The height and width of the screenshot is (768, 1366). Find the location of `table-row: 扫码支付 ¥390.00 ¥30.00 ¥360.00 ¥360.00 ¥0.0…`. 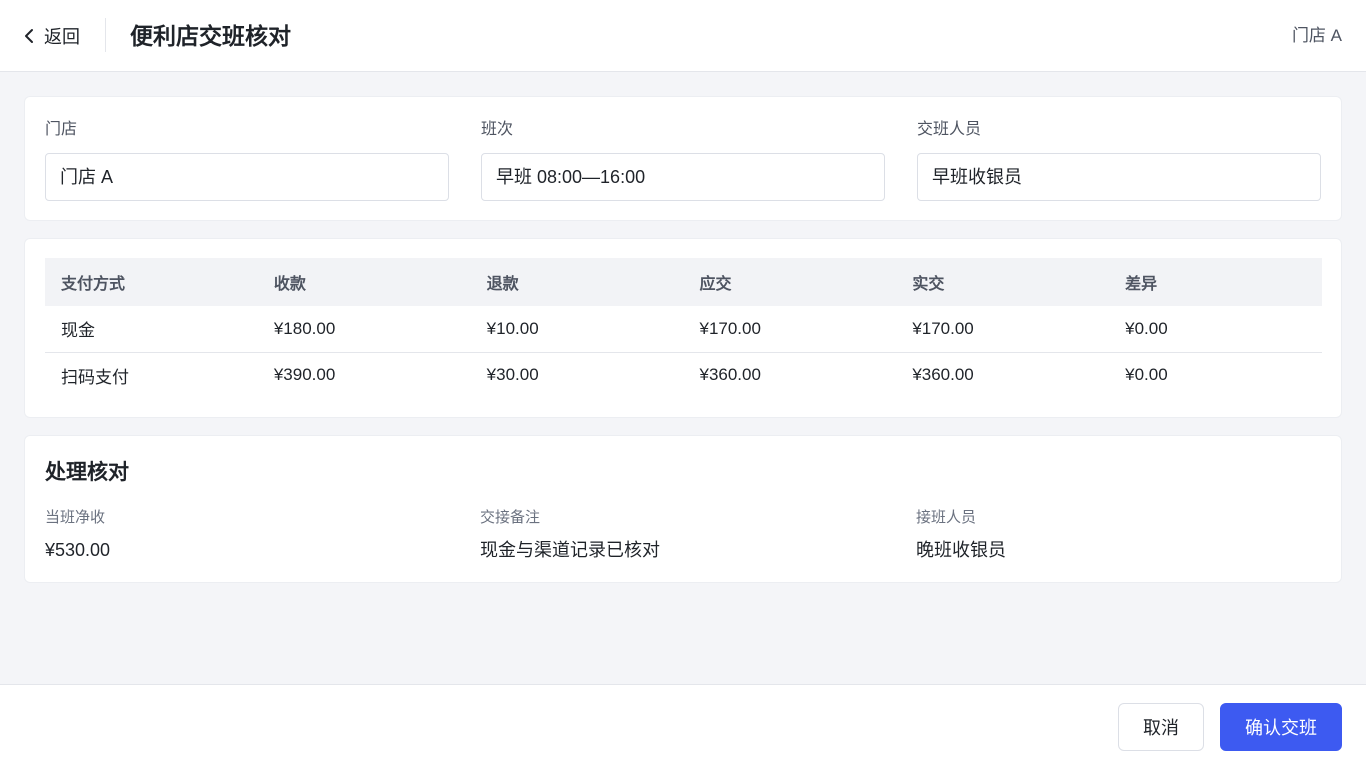

table-row: 扫码支付 ¥390.00 ¥30.00 ¥360.00 ¥360.00 ¥0.0… is located at coordinates (683, 375).